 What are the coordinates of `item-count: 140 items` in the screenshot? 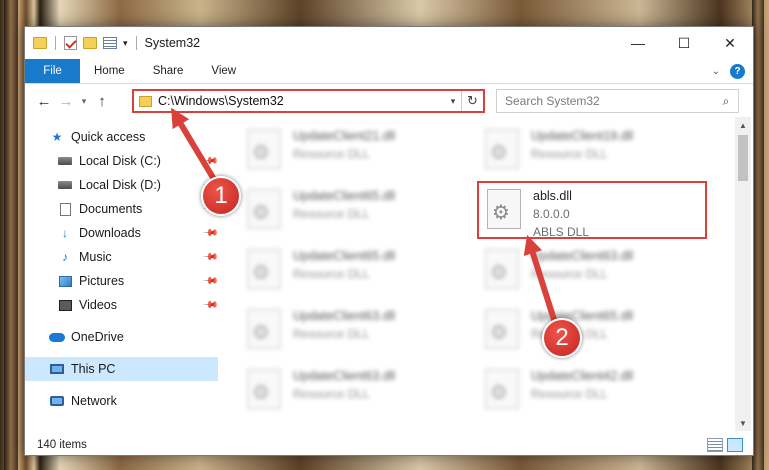 It's located at (62, 445).